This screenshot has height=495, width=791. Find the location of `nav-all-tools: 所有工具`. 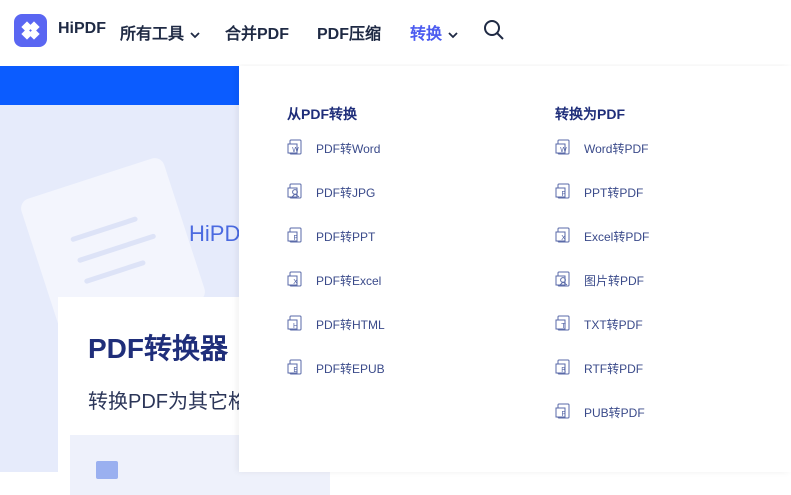

nav-all-tools: 所有工具 is located at coordinates (160, 32).